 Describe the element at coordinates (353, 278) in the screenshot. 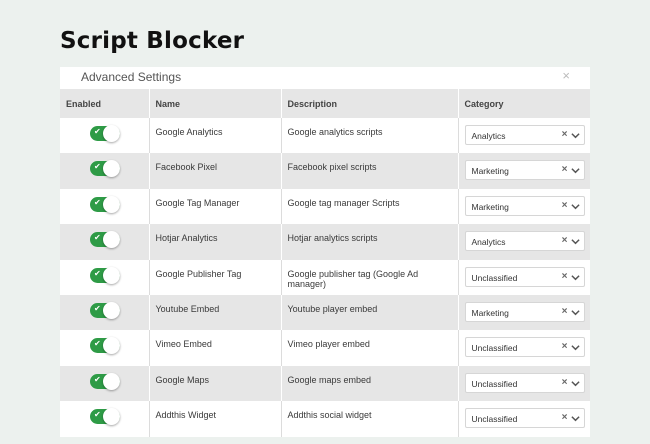

I see `script-description: Google publisher tag (Google Ad manager)` at that location.